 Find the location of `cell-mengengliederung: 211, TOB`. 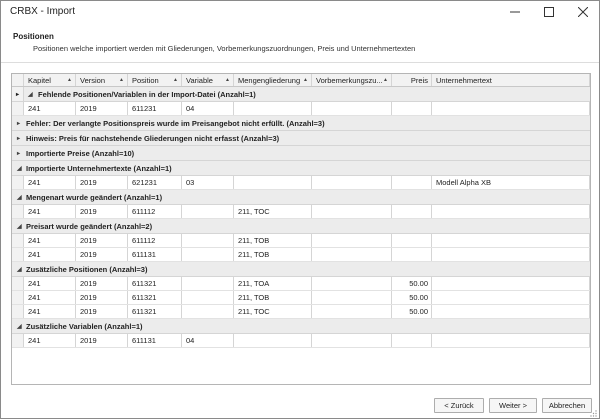

cell-mengengliederung: 211, TOB is located at coordinates (273, 240).